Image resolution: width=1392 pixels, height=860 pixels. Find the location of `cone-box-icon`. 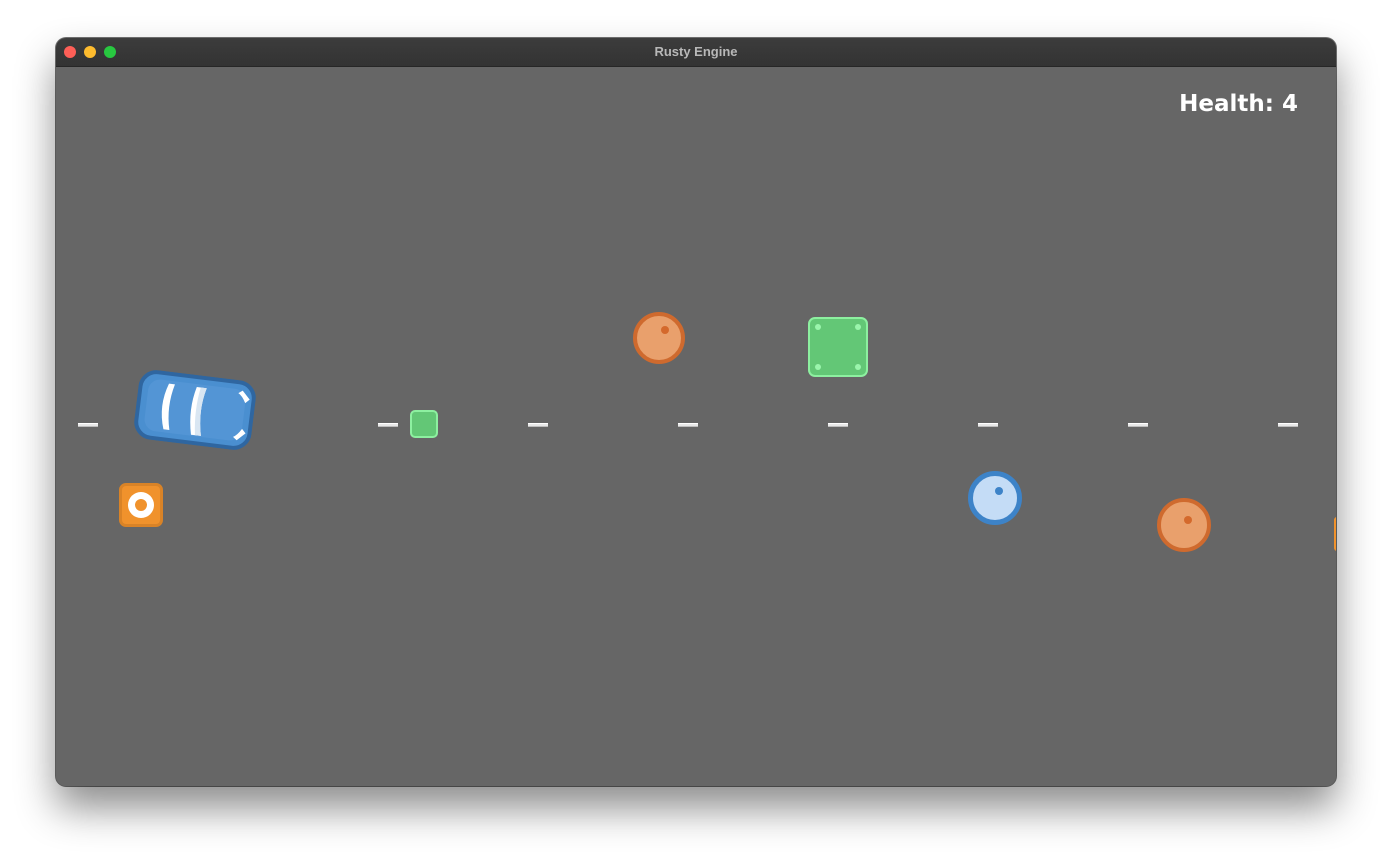

cone-box-icon is located at coordinates (141, 505).